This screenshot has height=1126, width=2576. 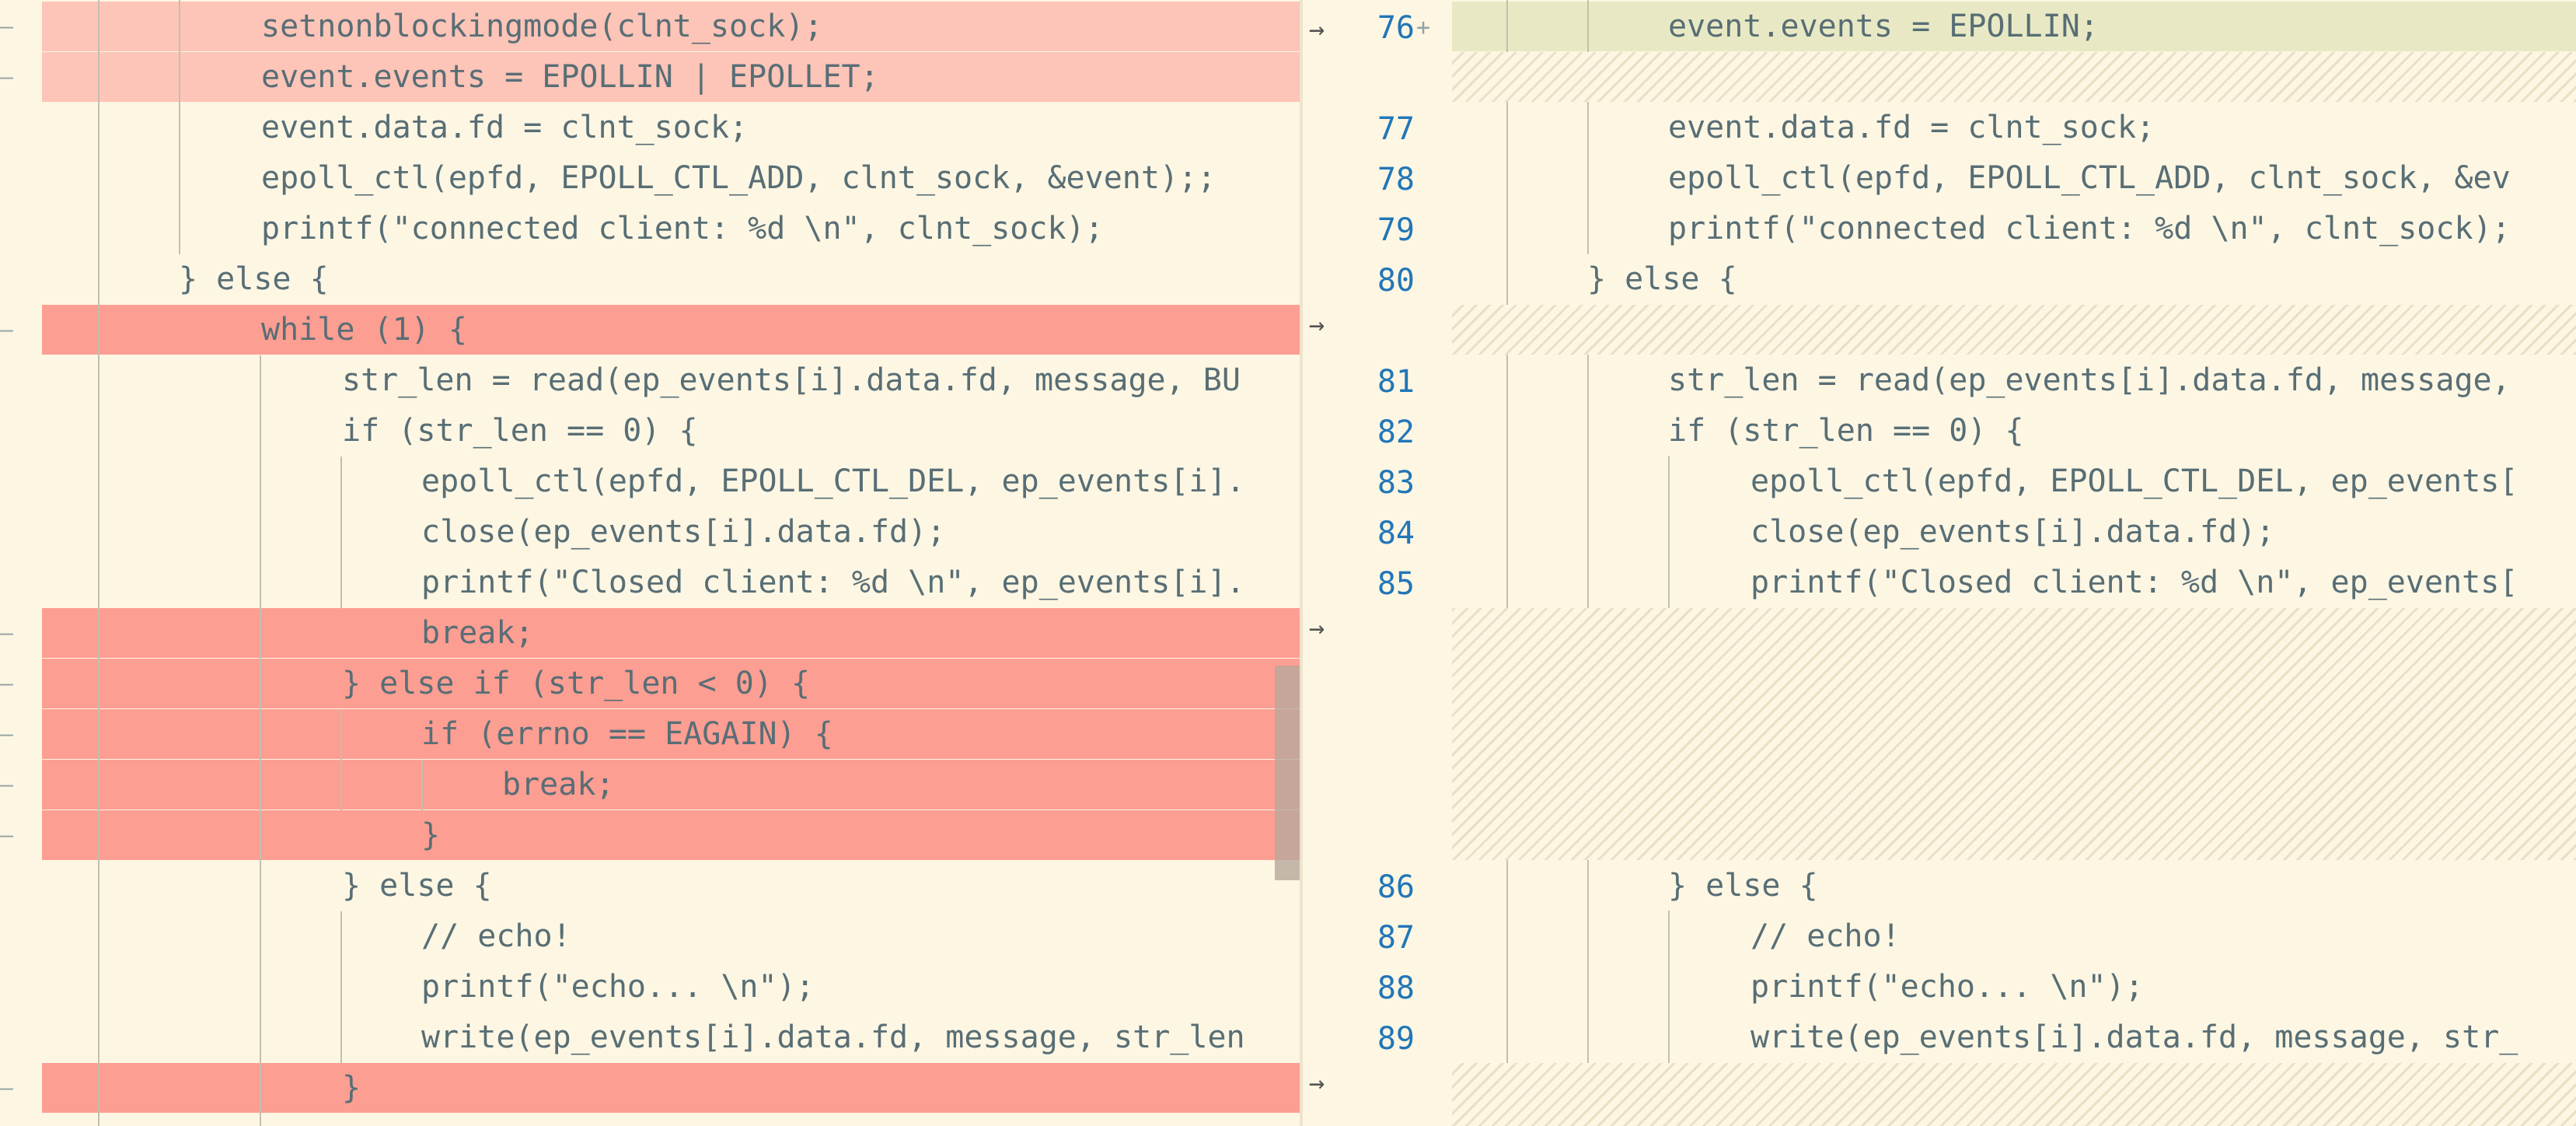 What do you see at coordinates (1396, 988) in the screenshot?
I see `line-number: 88` at bounding box center [1396, 988].